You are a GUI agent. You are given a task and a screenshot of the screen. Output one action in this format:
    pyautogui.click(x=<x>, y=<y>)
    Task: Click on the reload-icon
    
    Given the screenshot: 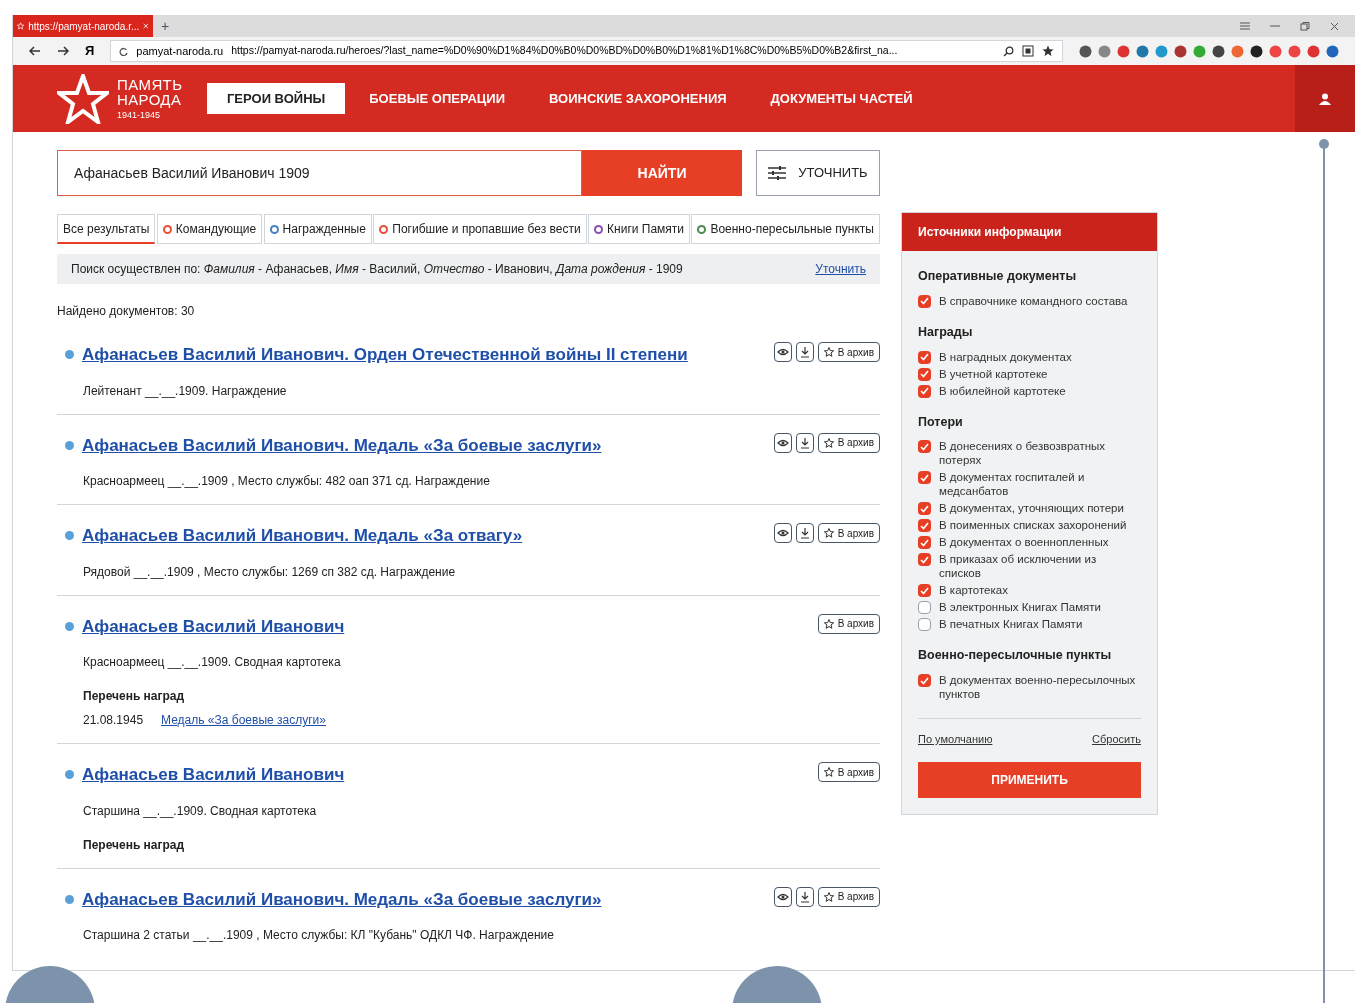 What is the action you would take?
    pyautogui.click(x=124, y=51)
    